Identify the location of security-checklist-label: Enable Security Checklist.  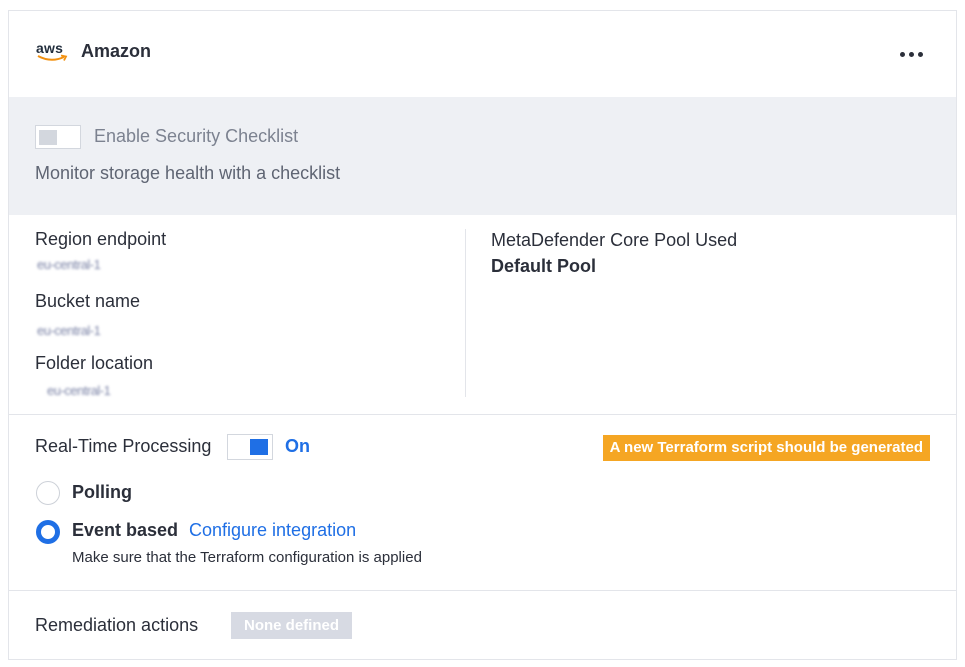
(196, 136).